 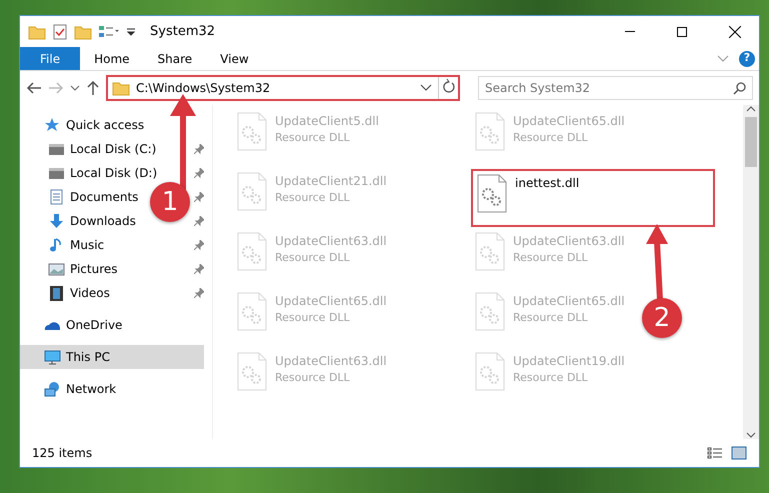 What do you see at coordinates (93, 88) in the screenshot?
I see `up-arrow-icon` at bounding box center [93, 88].